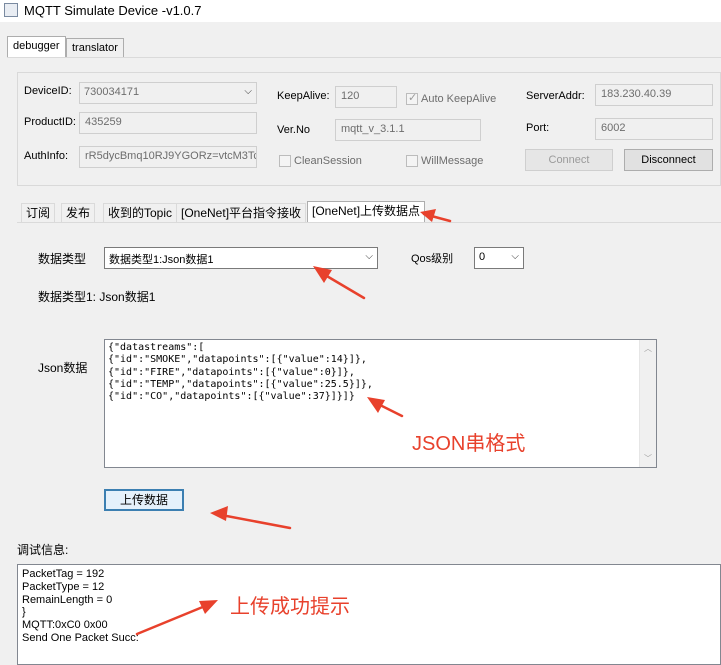 The width and height of the screenshot is (721, 665). I want to click on annotation-upload-success: 上传成功提示, so click(290, 607).